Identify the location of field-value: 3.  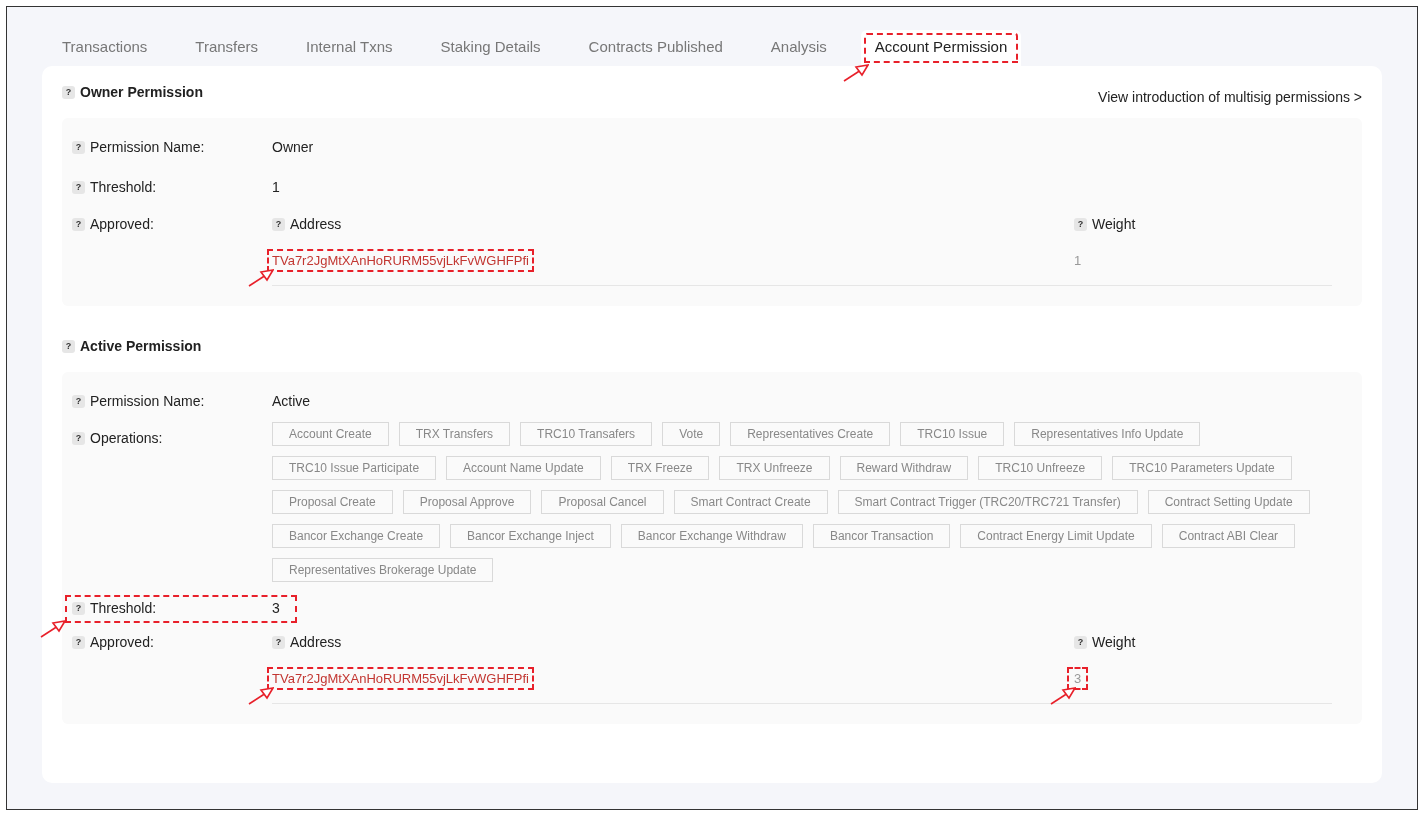
(276, 608).